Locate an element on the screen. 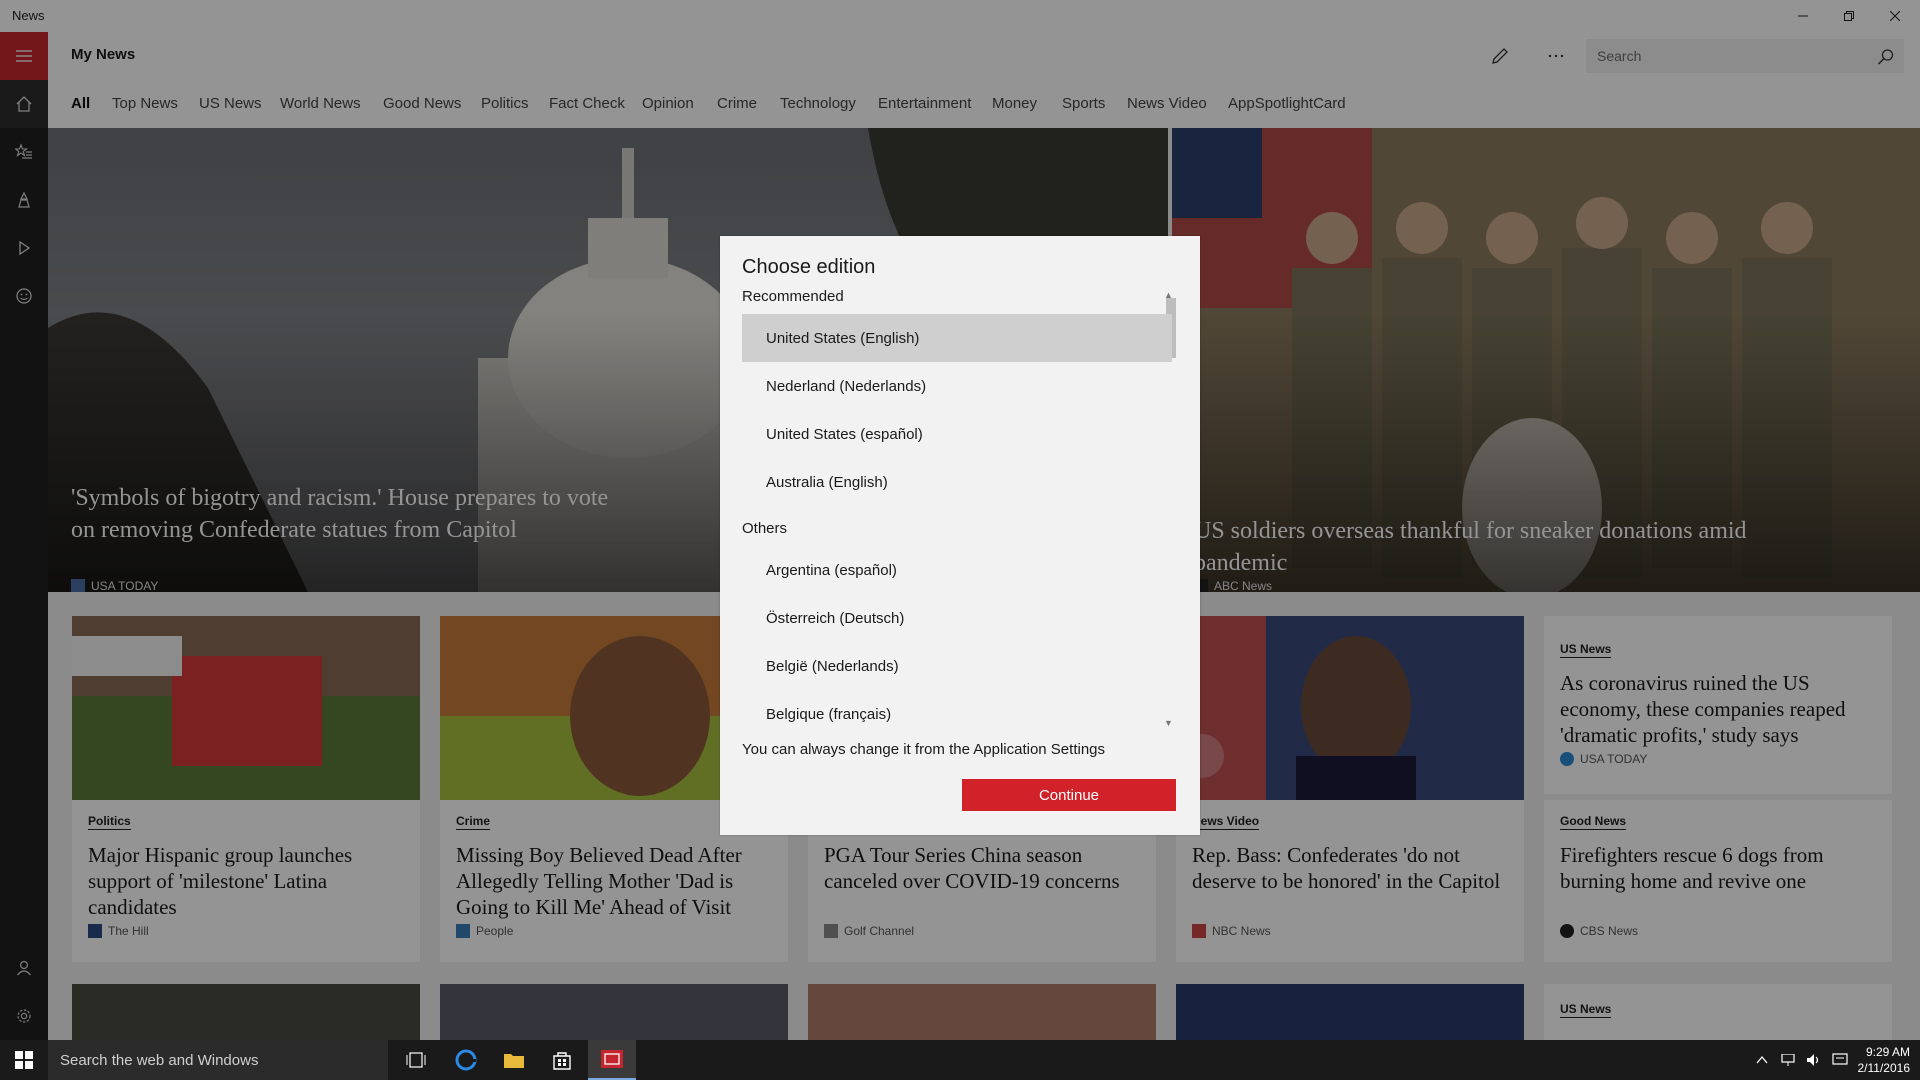 This screenshot has width=1920, height=1080. file-explorer-button is located at coordinates (514, 1060).